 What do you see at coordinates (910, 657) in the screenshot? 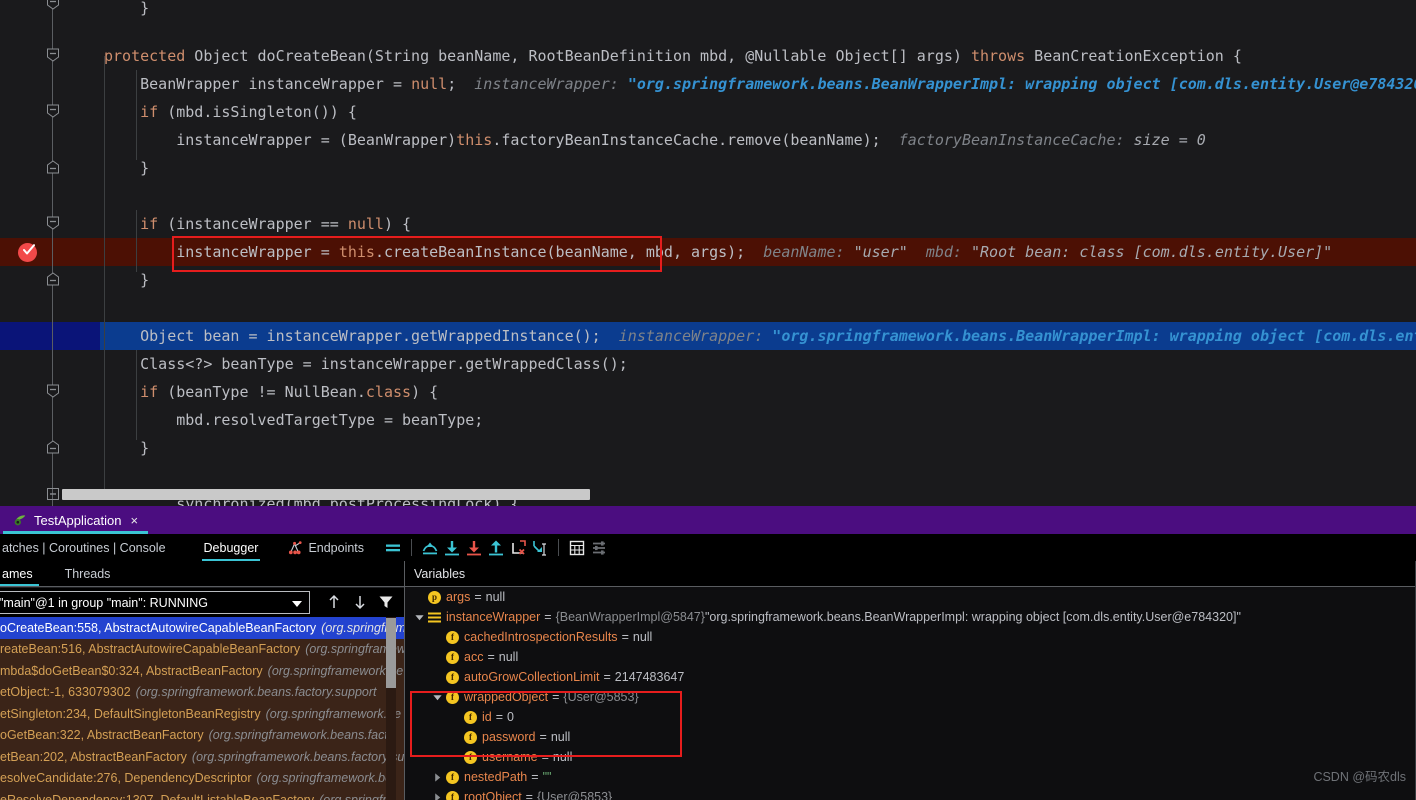
I see `variable-row: f acc = null` at bounding box center [910, 657].